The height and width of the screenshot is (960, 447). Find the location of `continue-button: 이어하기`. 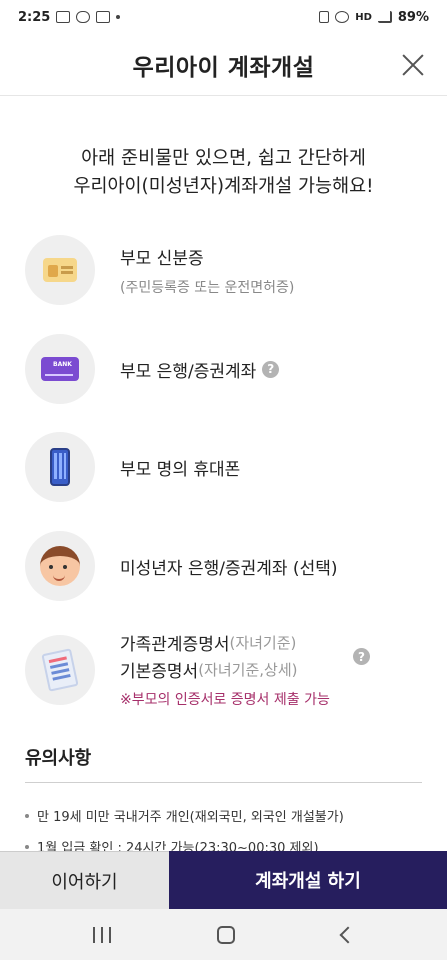

continue-button: 이어하기 is located at coordinates (84, 880).